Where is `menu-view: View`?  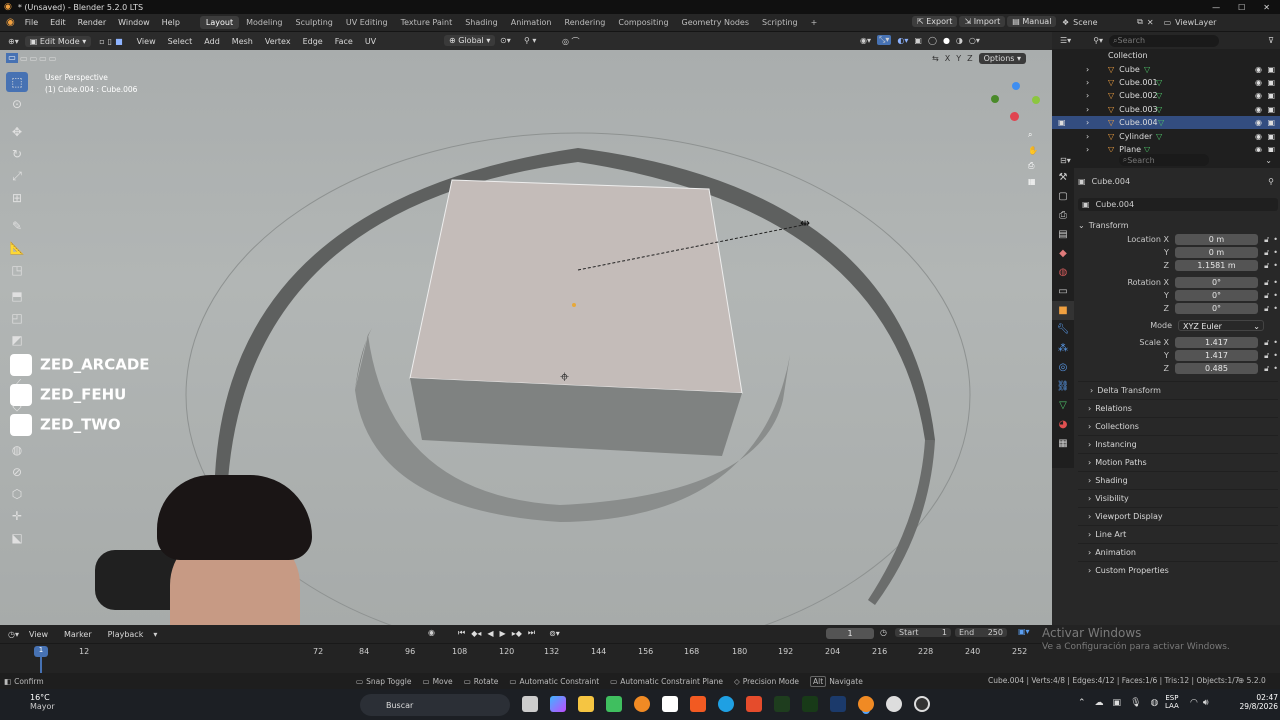
menu-view: View is located at coordinates (146, 41).